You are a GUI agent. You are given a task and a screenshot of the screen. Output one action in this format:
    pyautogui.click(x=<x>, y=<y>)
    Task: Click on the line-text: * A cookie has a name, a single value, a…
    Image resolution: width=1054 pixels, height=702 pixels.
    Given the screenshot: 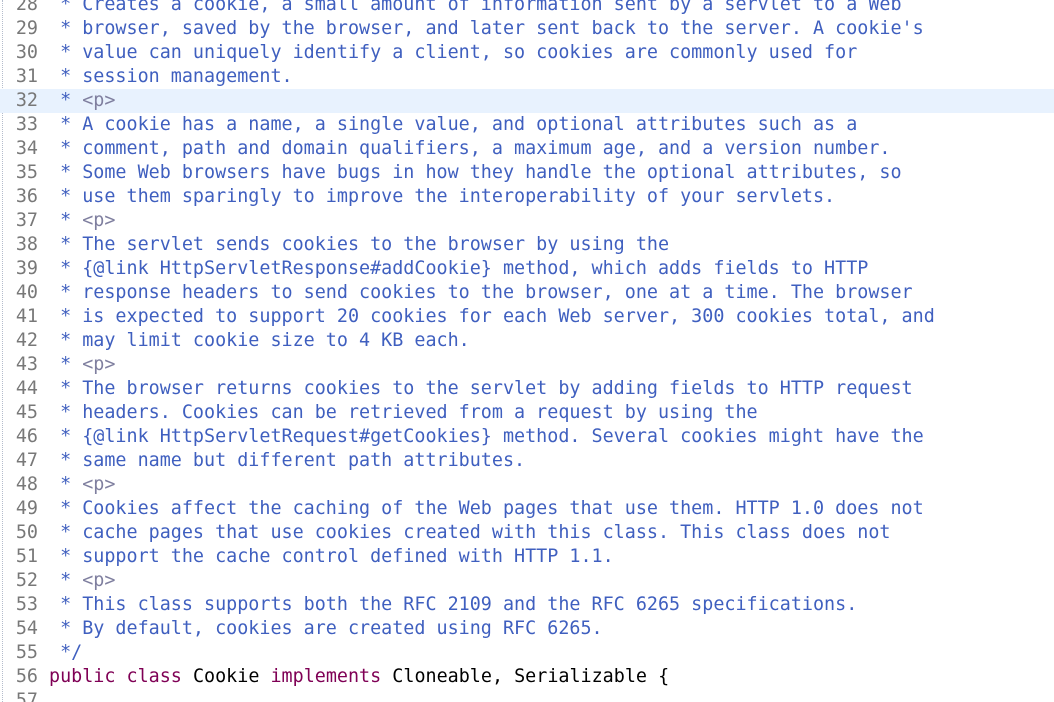 What is the action you would take?
    pyautogui.click(x=453, y=125)
    